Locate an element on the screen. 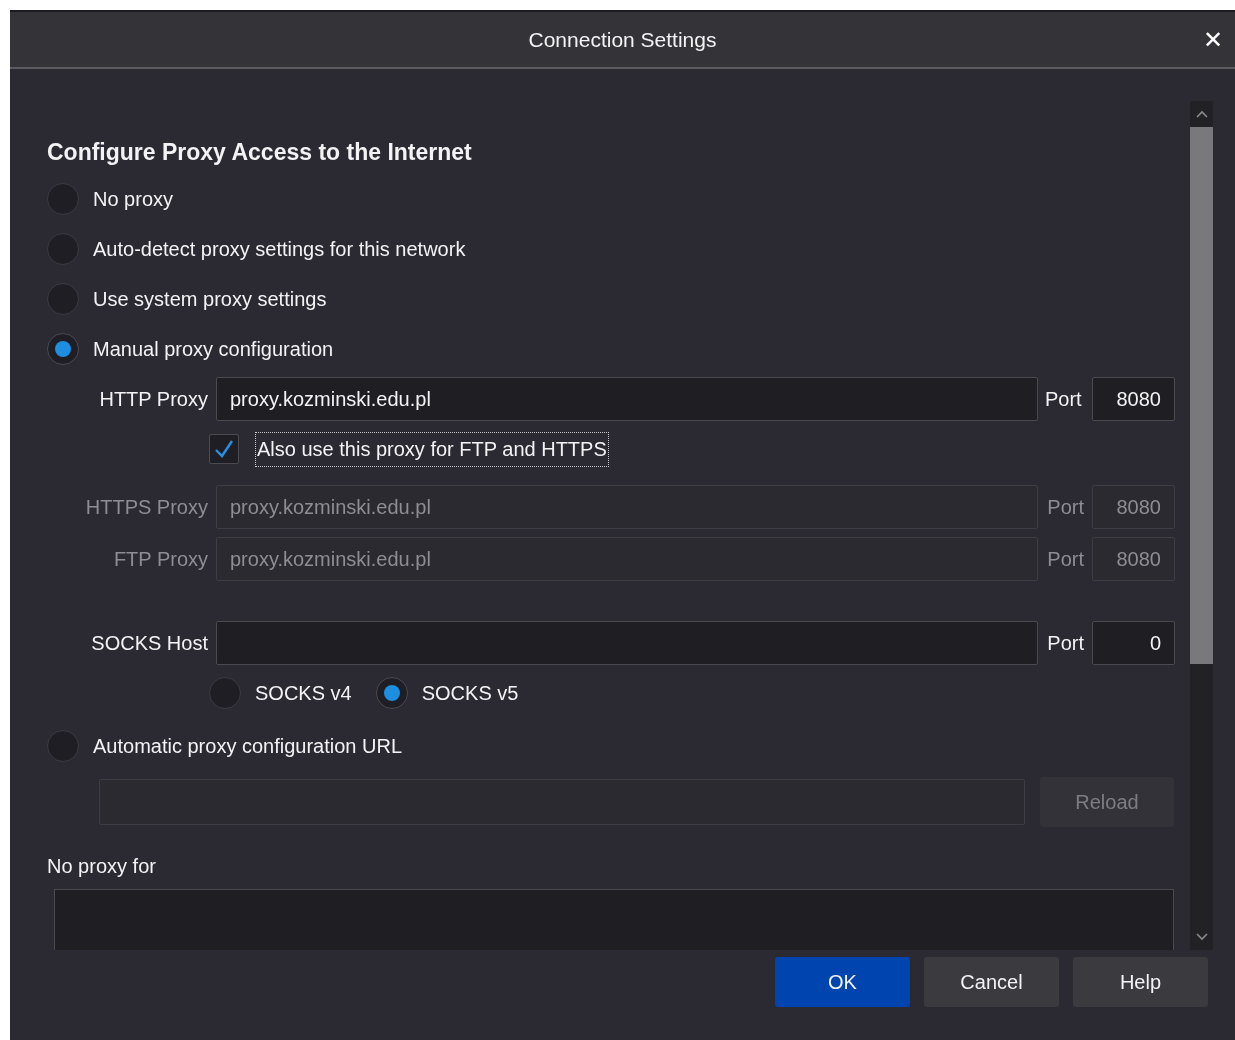 The height and width of the screenshot is (1040, 1235). dialog-button: OK is located at coordinates (842, 982).